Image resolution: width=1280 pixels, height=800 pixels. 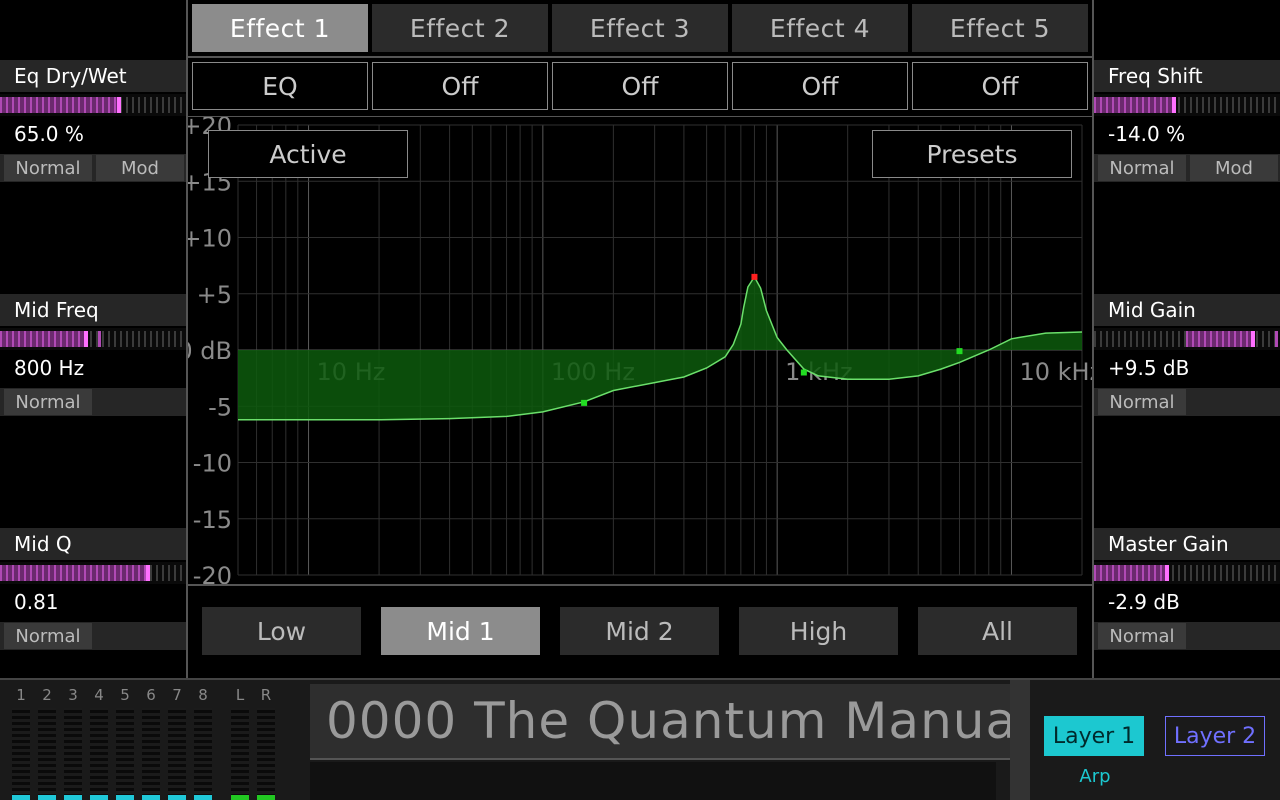 What do you see at coordinates (99, 695) in the screenshot?
I see `meter-label: 4` at bounding box center [99, 695].